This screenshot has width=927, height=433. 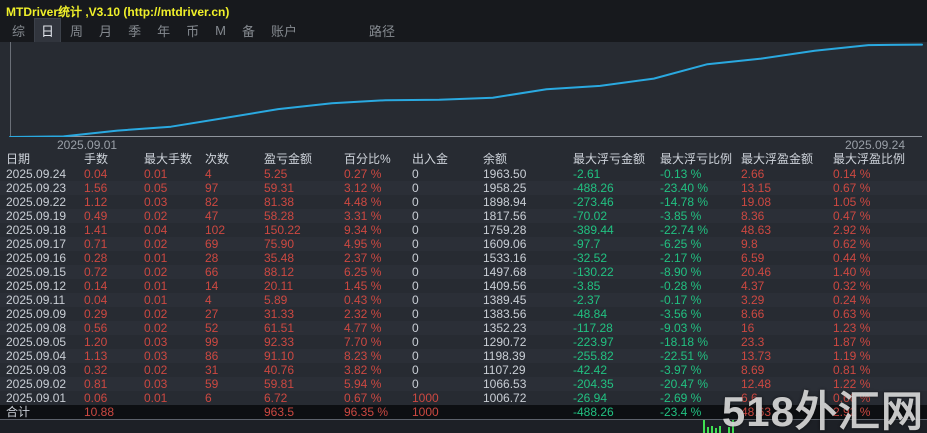 I want to click on cell-3: 47, so click(x=212, y=216).